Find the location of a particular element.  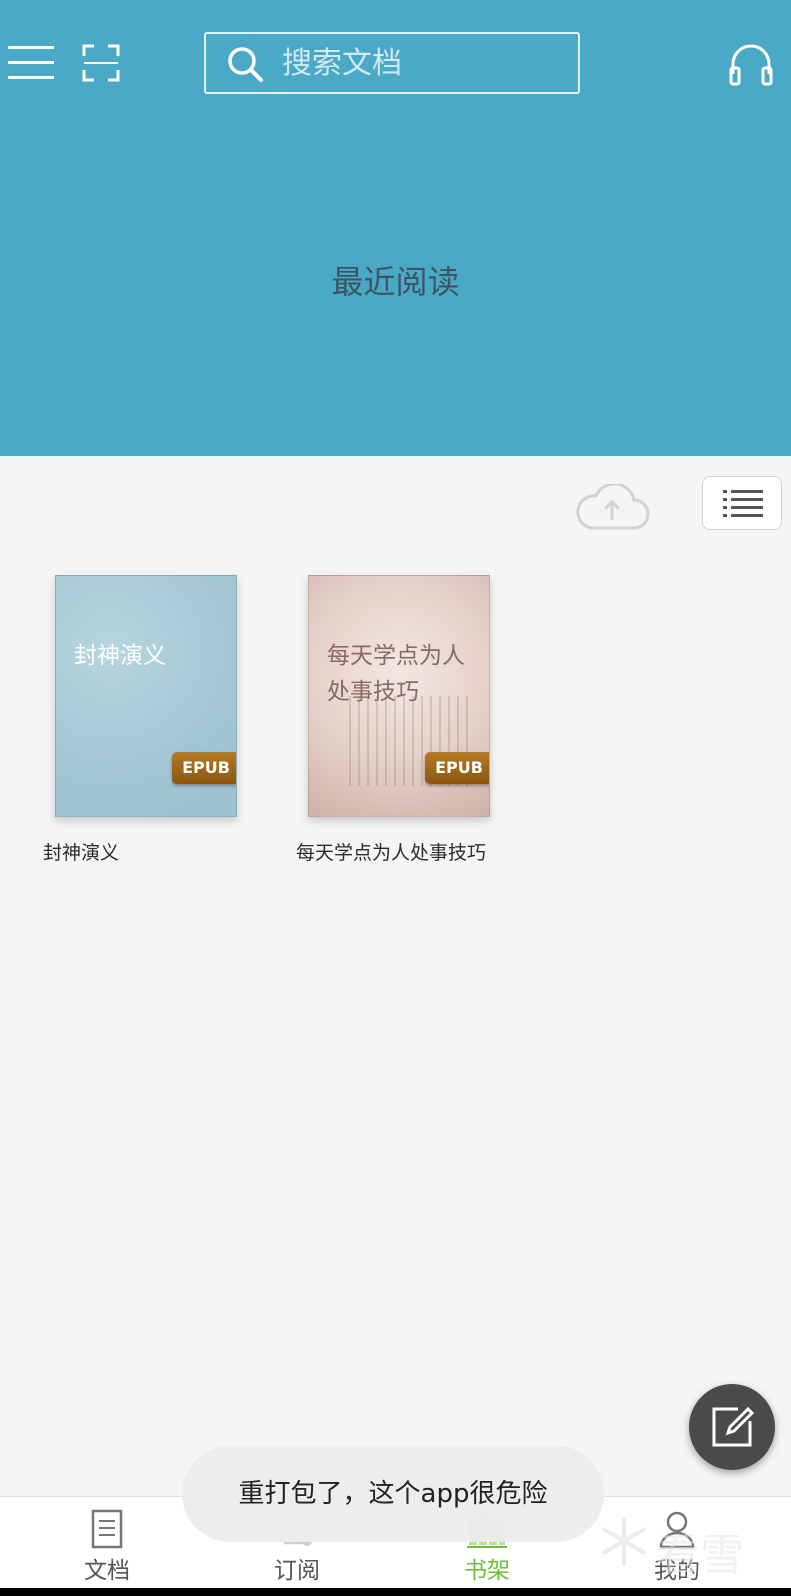

cover-title: 封神演义 is located at coordinates (120, 656).